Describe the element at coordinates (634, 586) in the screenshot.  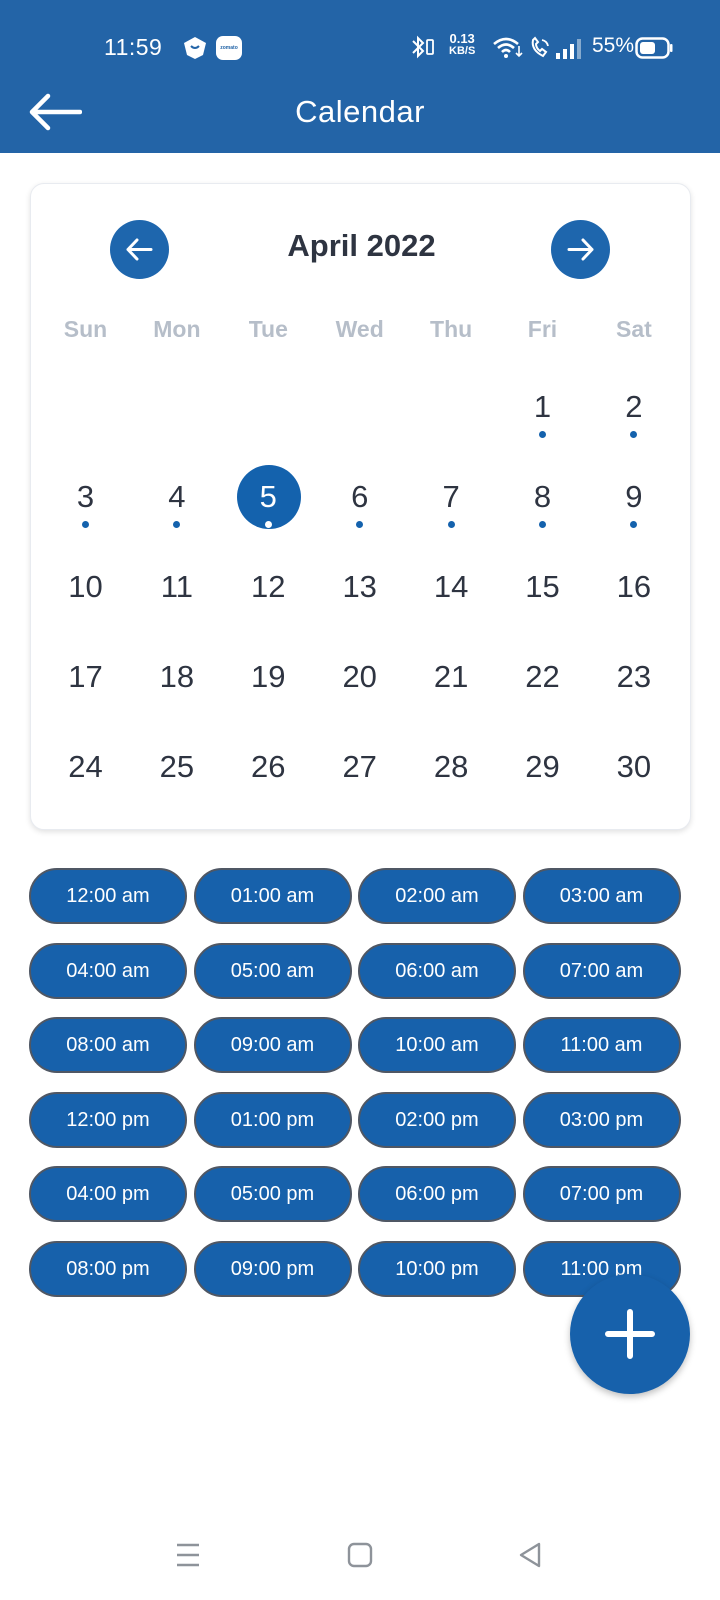
I see `day-number: 16` at that location.